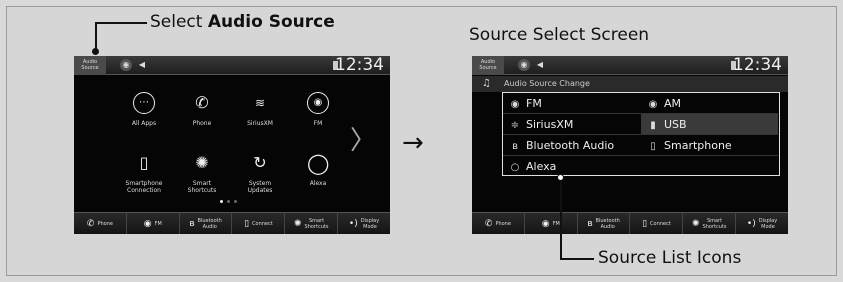 This screenshot has height=282, width=843. What do you see at coordinates (572, 166) in the screenshot?
I see `source-alexa: ○ Alexa` at bounding box center [572, 166].